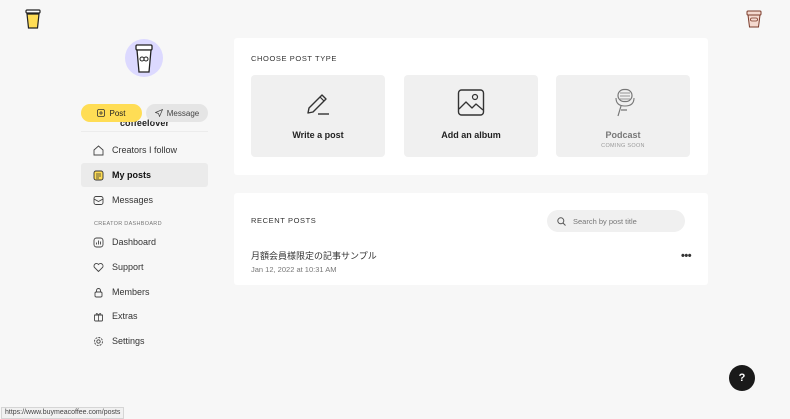 Image resolution: width=790 pixels, height=419 pixels. I want to click on new-post-button: Post, so click(111, 113).